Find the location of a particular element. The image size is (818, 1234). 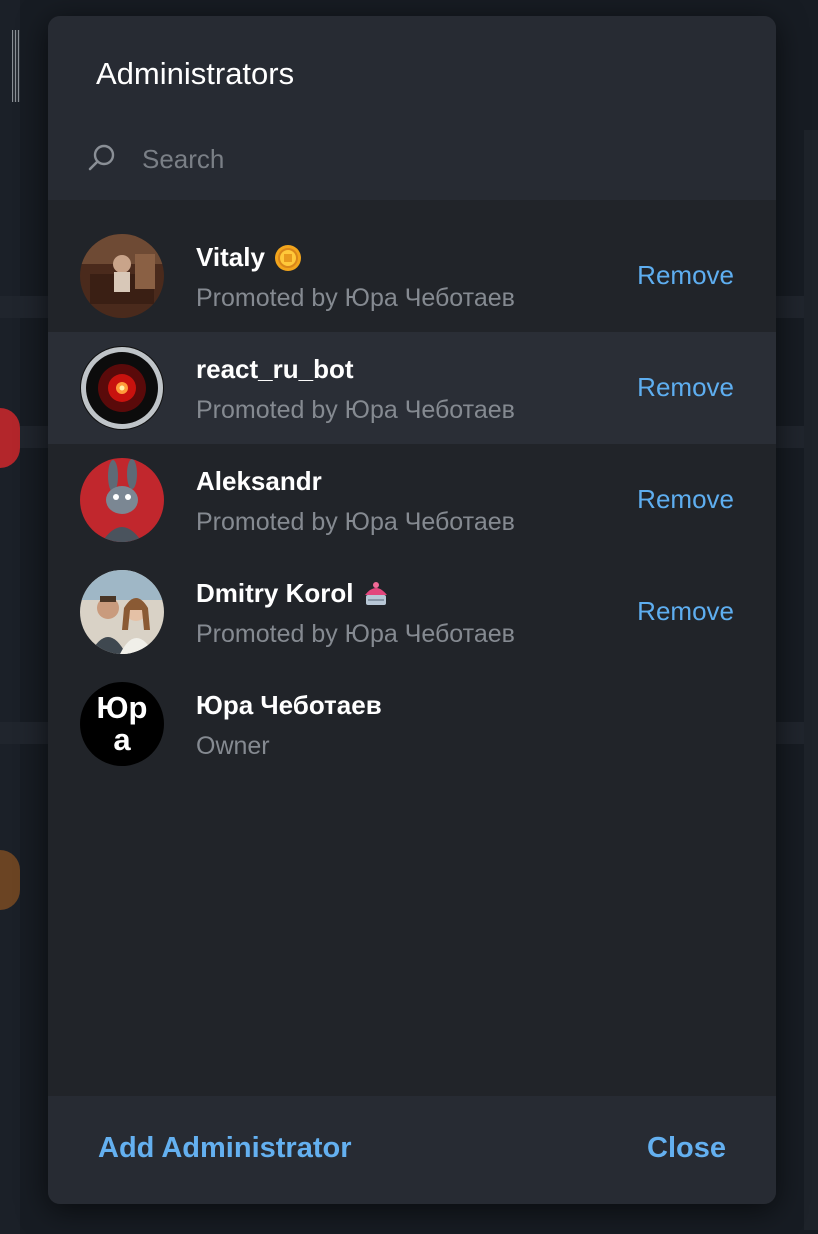

dialog-footer: Add Administrator Close is located at coordinates (412, 1150).